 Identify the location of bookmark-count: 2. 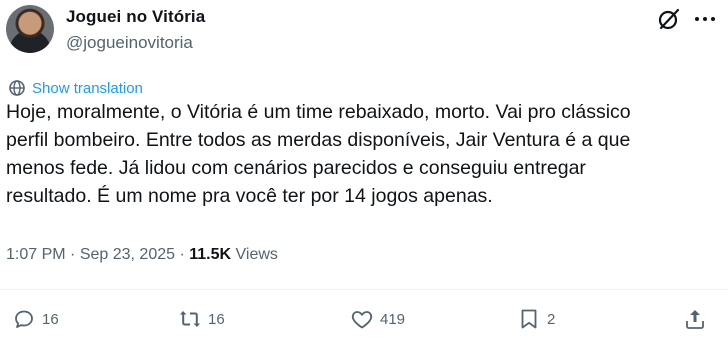
(551, 319).